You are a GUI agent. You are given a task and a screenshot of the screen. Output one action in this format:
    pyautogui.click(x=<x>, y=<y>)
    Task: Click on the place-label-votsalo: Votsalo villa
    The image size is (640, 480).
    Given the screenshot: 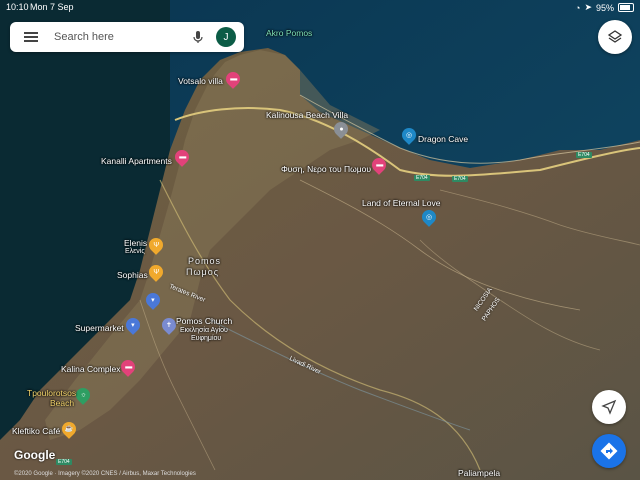 What is the action you would take?
    pyautogui.click(x=200, y=81)
    